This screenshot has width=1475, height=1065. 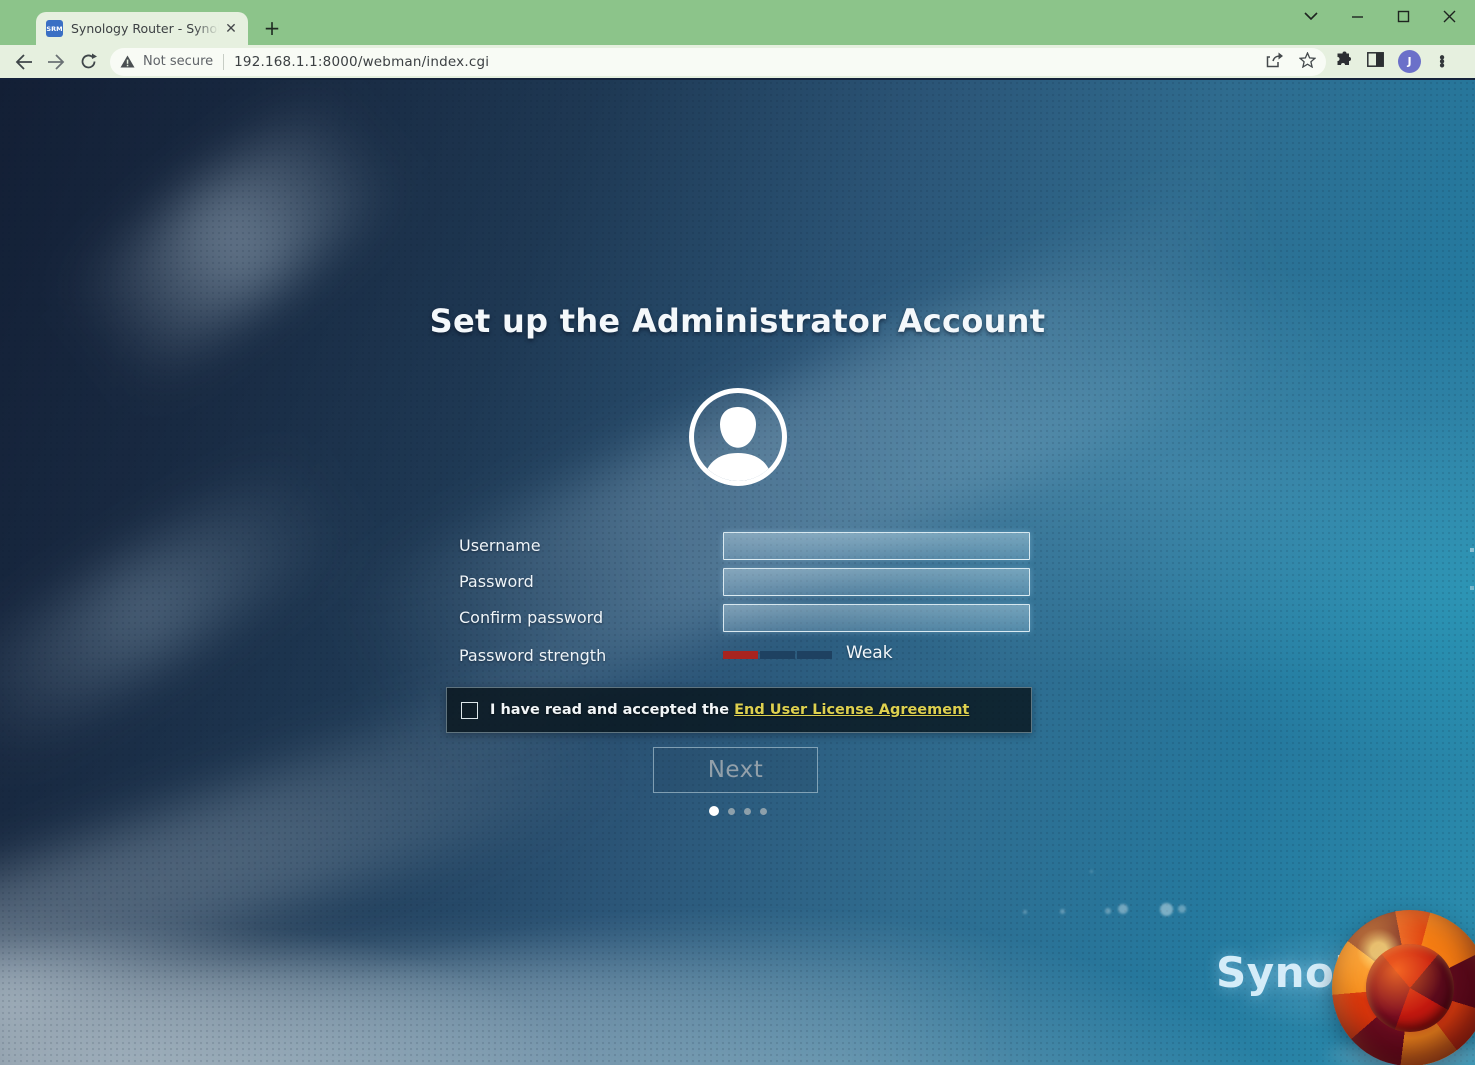 I want to click on profile-avatar: J, so click(x=1409, y=61).